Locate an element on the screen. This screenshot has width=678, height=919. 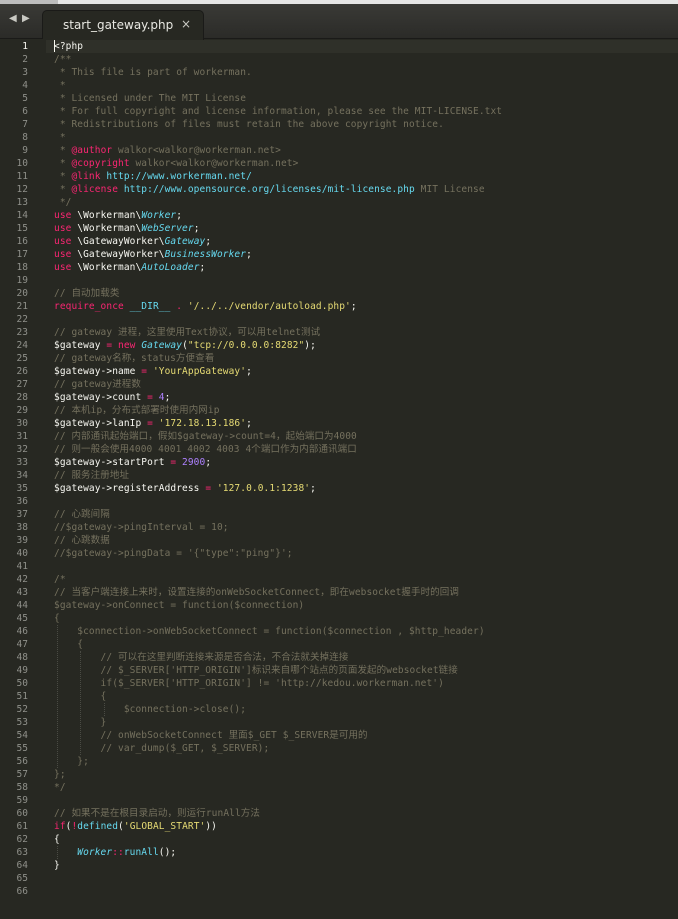
code-token: $gateway->name is located at coordinates (95, 371).